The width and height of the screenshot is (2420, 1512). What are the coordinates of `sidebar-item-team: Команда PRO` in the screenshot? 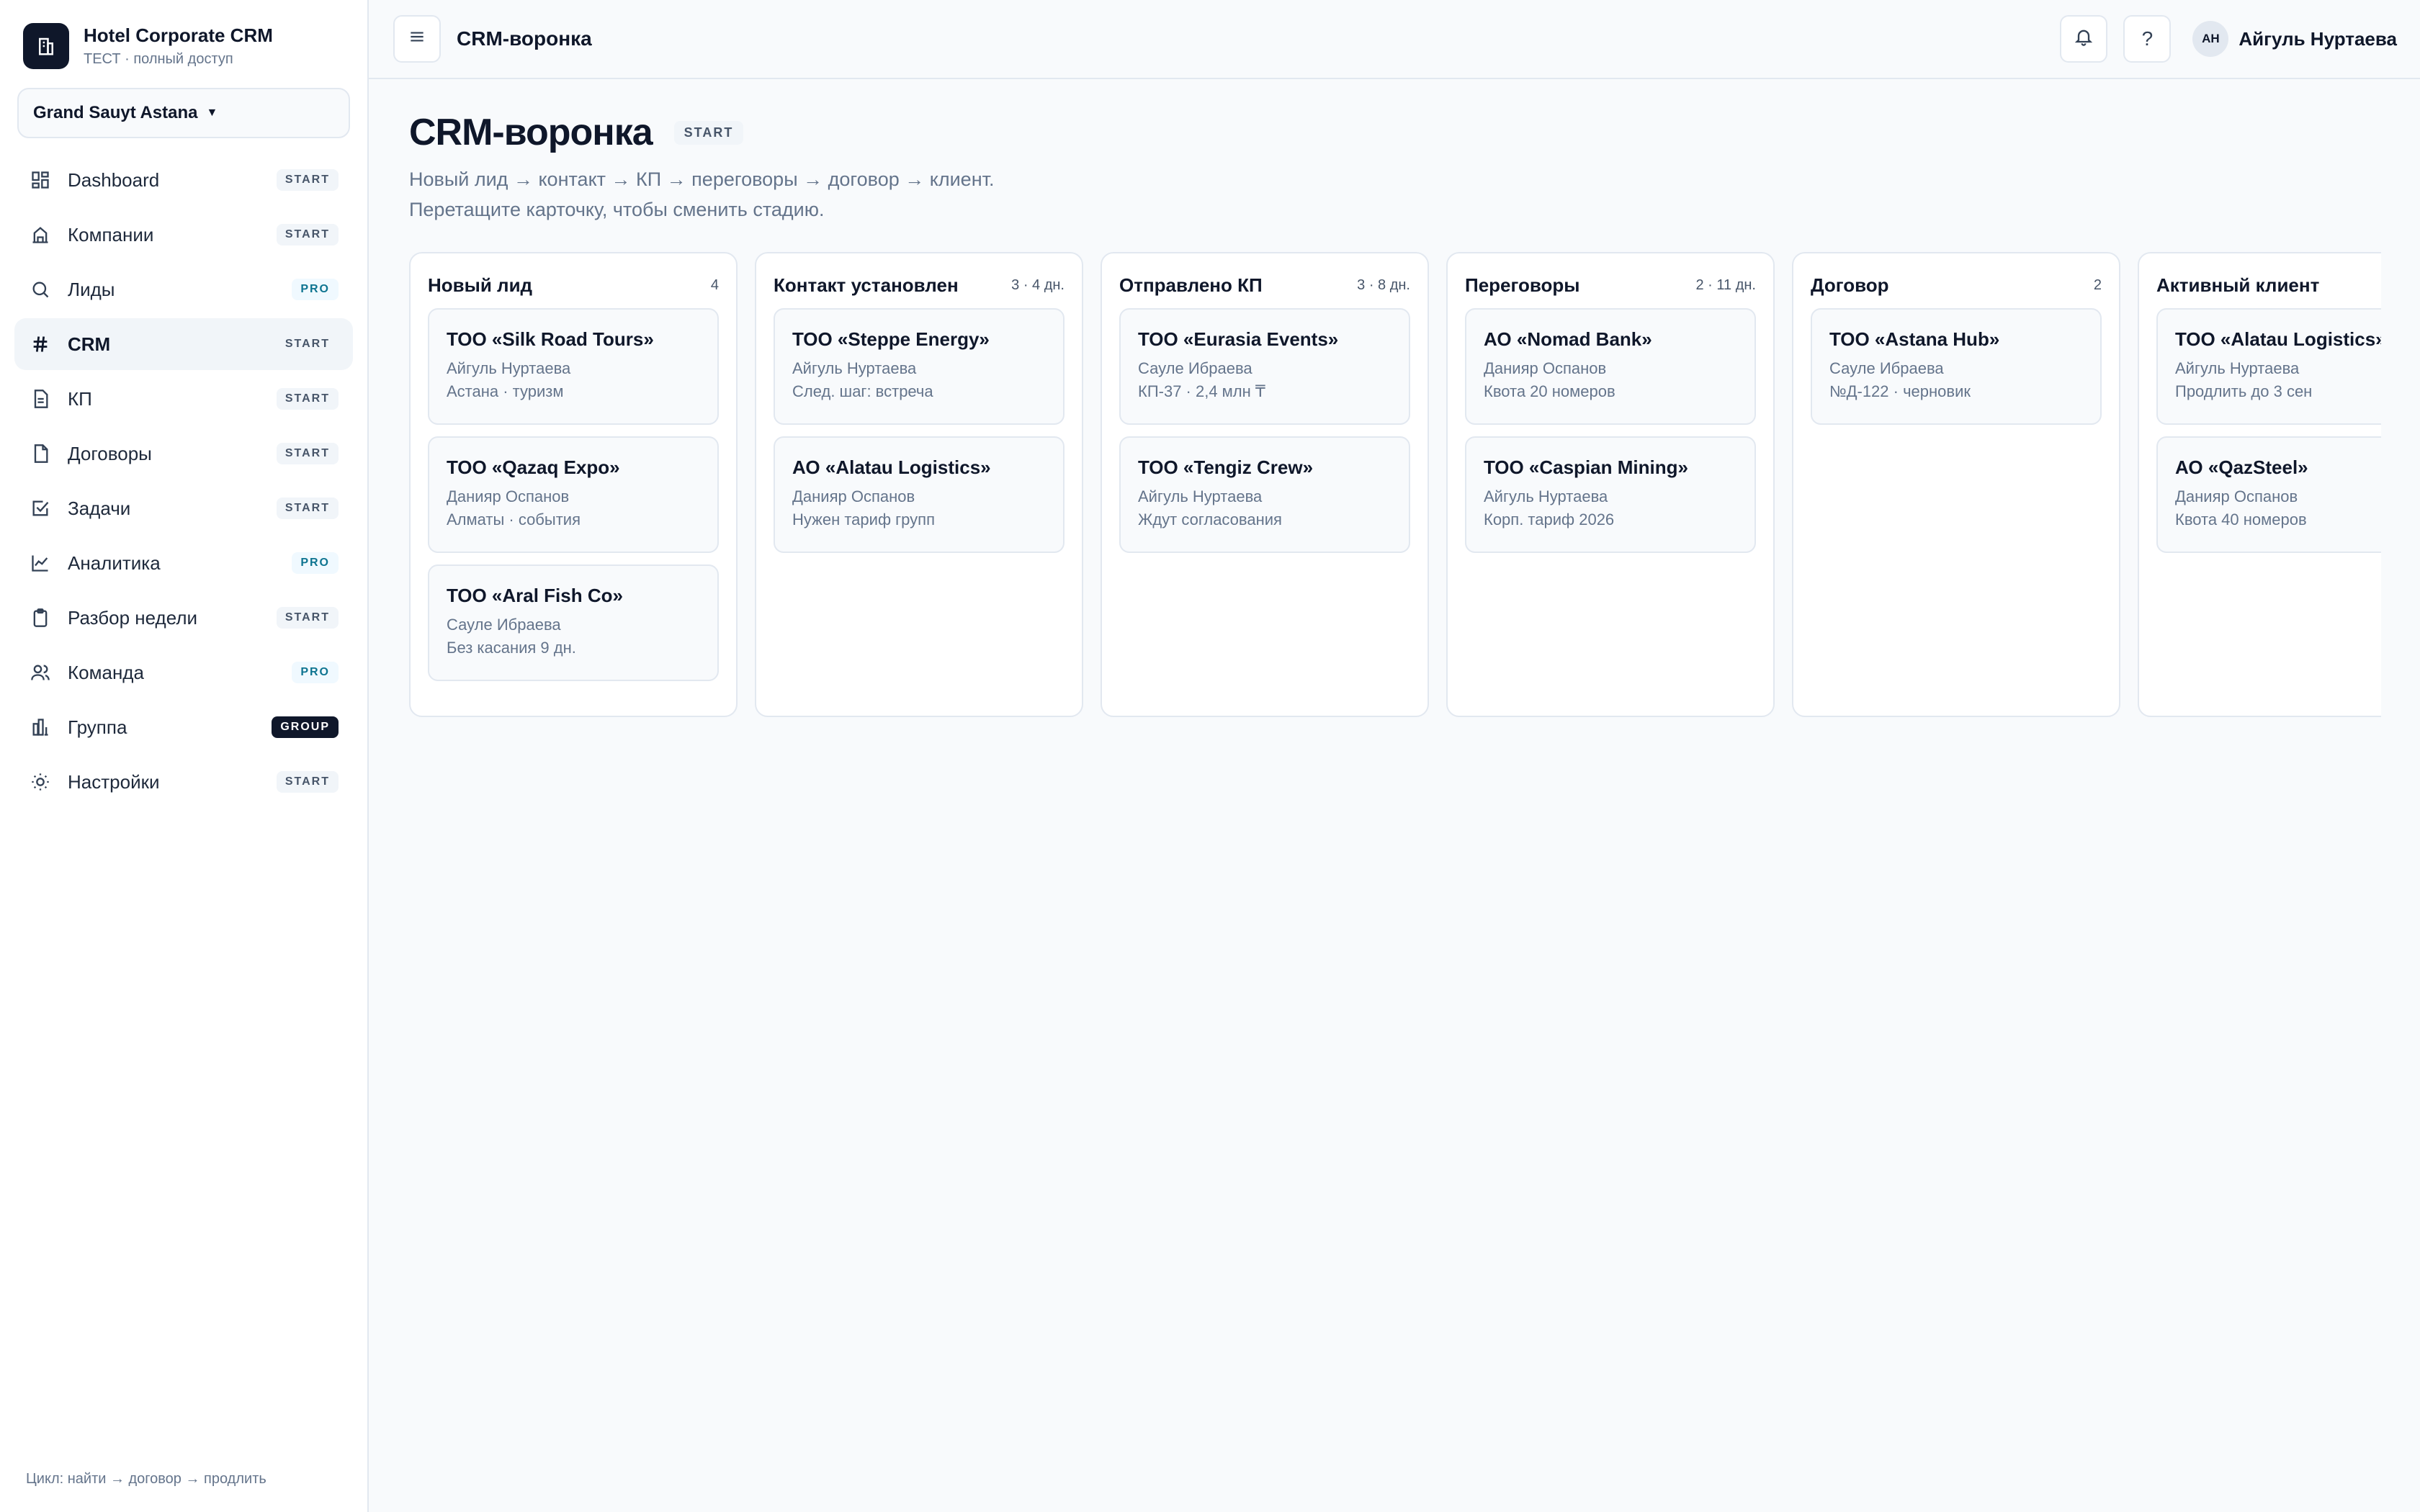 It's located at (183, 672).